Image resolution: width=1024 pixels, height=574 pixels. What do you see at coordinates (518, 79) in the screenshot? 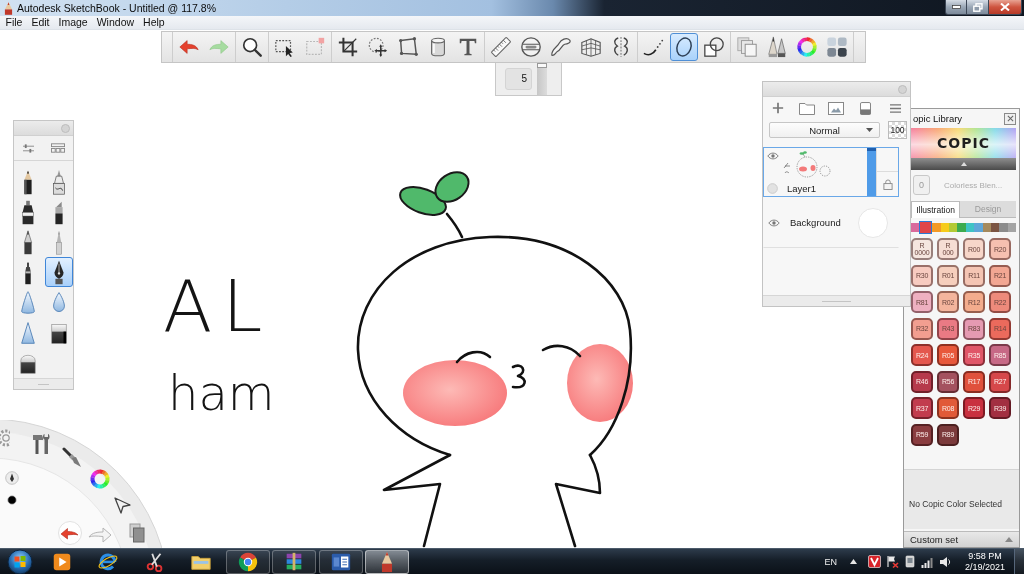
I see `brush-size-field: 5` at bounding box center [518, 79].